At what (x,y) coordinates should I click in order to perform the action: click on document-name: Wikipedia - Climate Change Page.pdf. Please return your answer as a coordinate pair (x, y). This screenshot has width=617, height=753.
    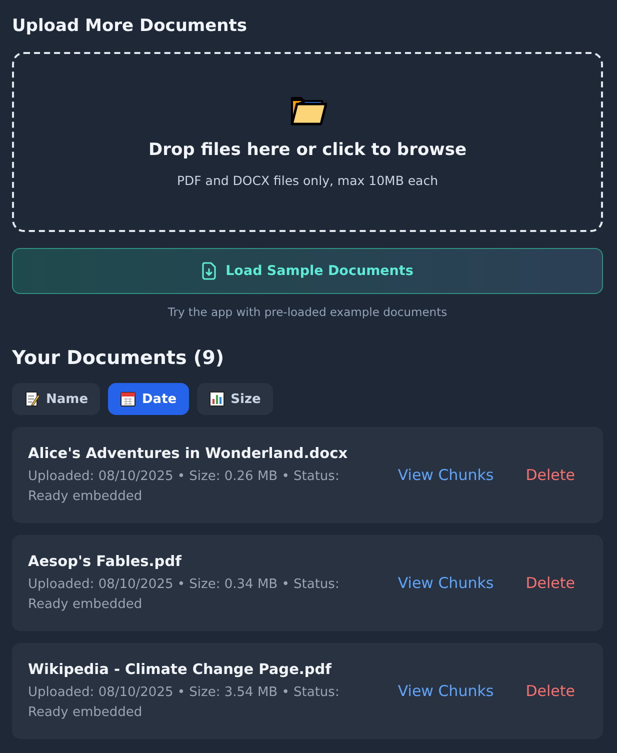
    Looking at the image, I should click on (180, 670).